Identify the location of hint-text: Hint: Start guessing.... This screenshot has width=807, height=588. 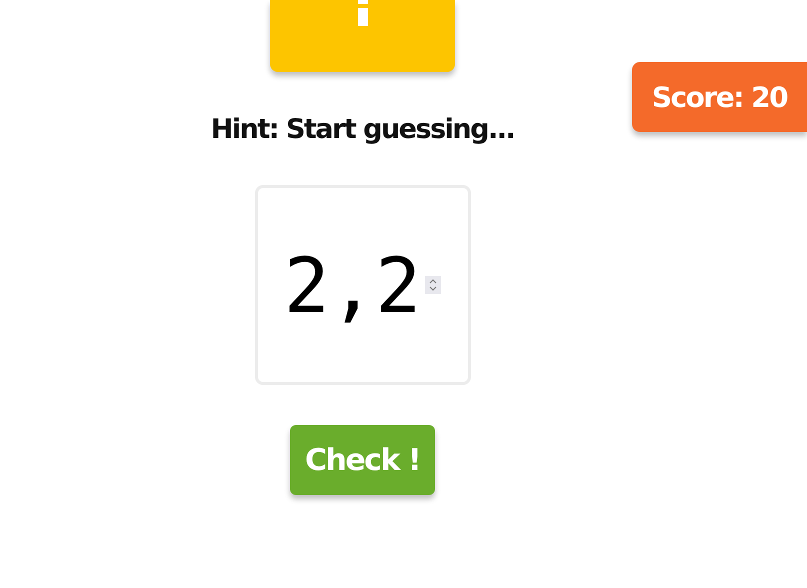
(362, 129).